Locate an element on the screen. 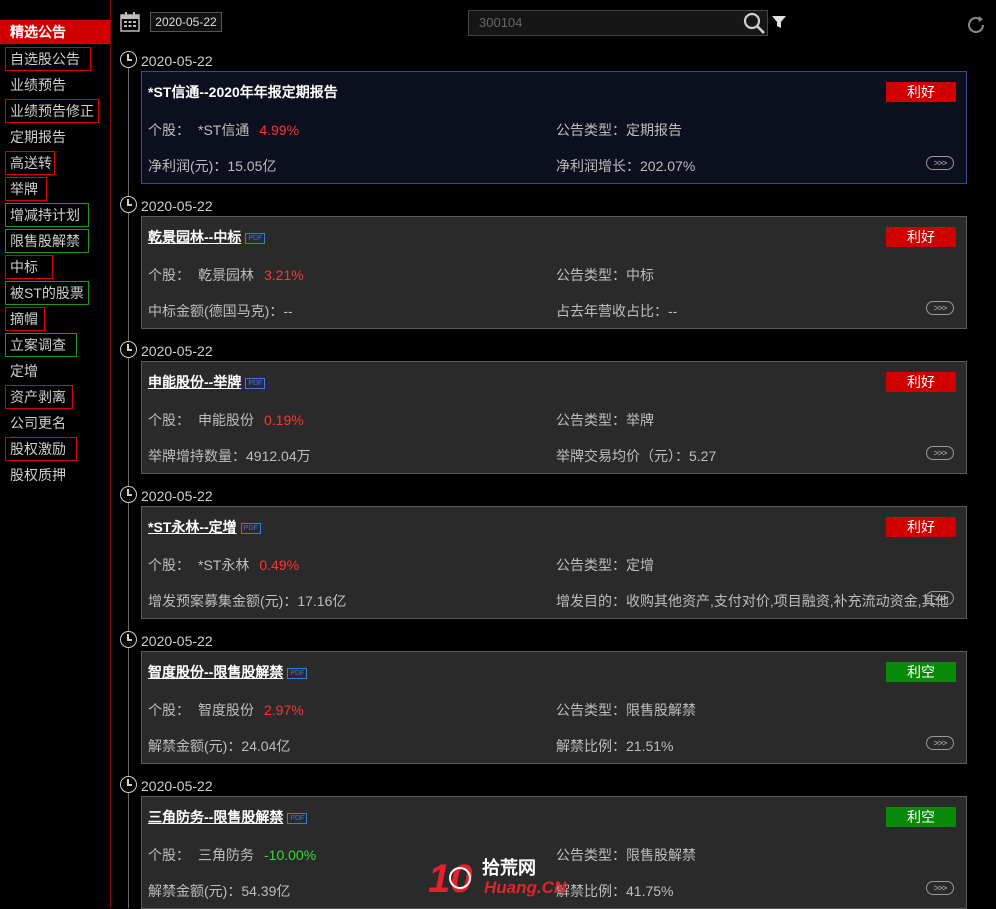 The image size is (996, 909). sidebar-item: 股权质押 is located at coordinates (38, 475).